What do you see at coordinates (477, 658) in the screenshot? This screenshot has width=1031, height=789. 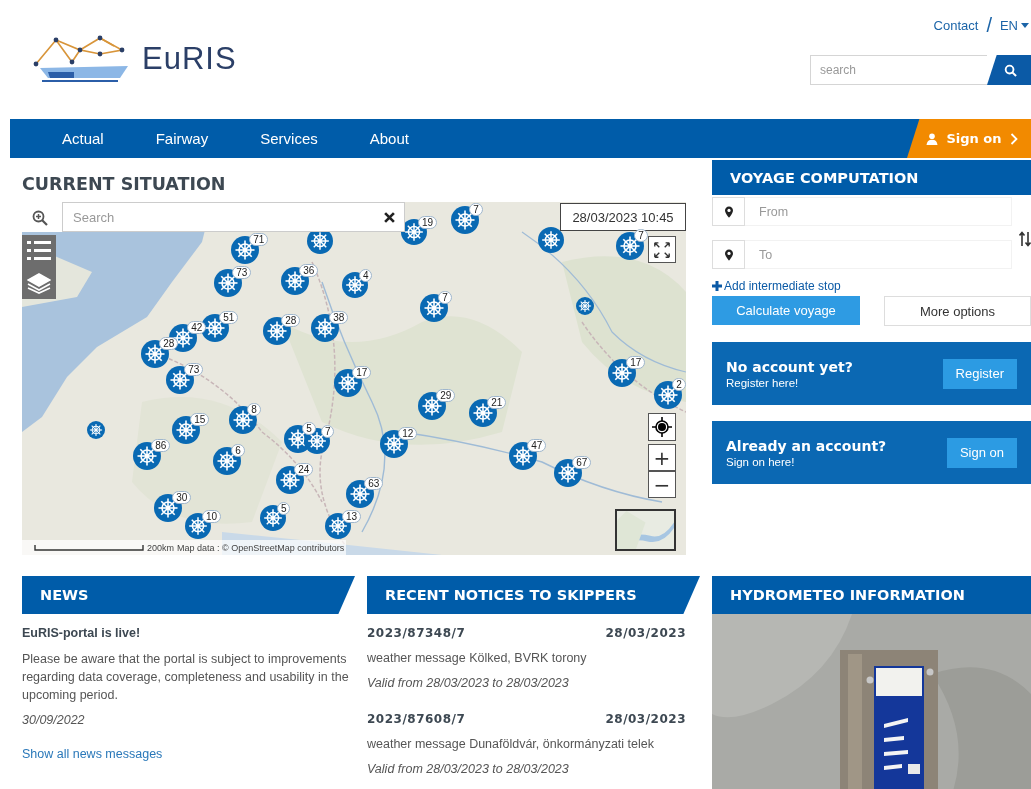 I see `notice-message: weather message Kölked, BVRK torony` at bounding box center [477, 658].